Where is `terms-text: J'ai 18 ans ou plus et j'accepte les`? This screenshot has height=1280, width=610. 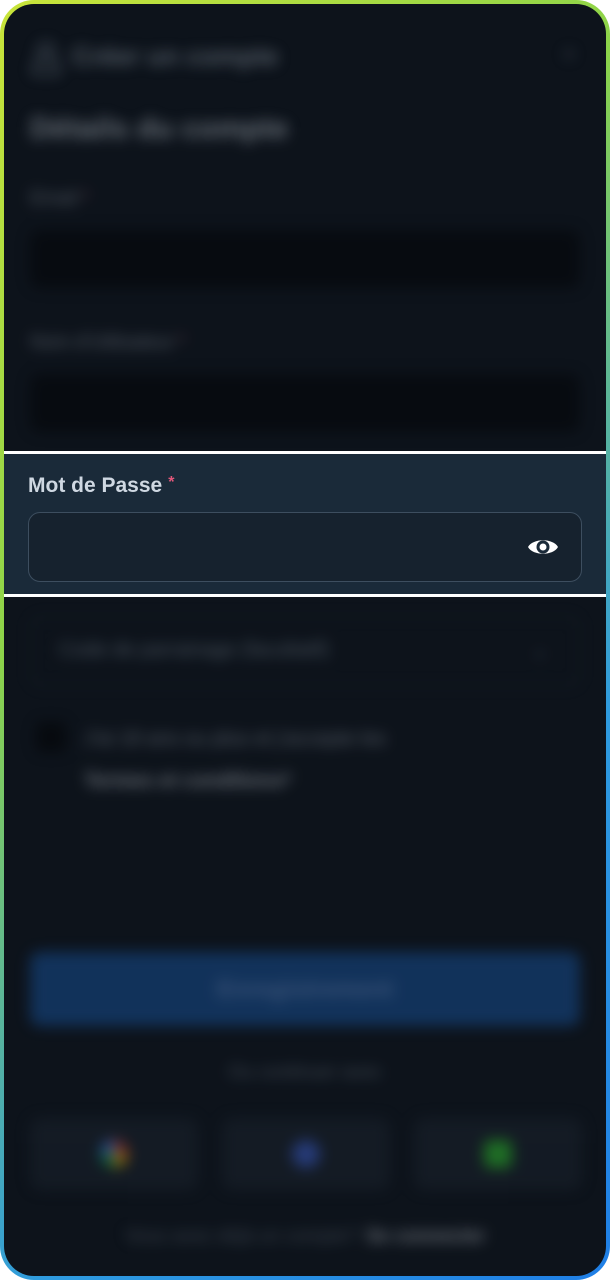
terms-text: J'ai 18 ans ou plus et j'accepte les is located at coordinates (235, 739).